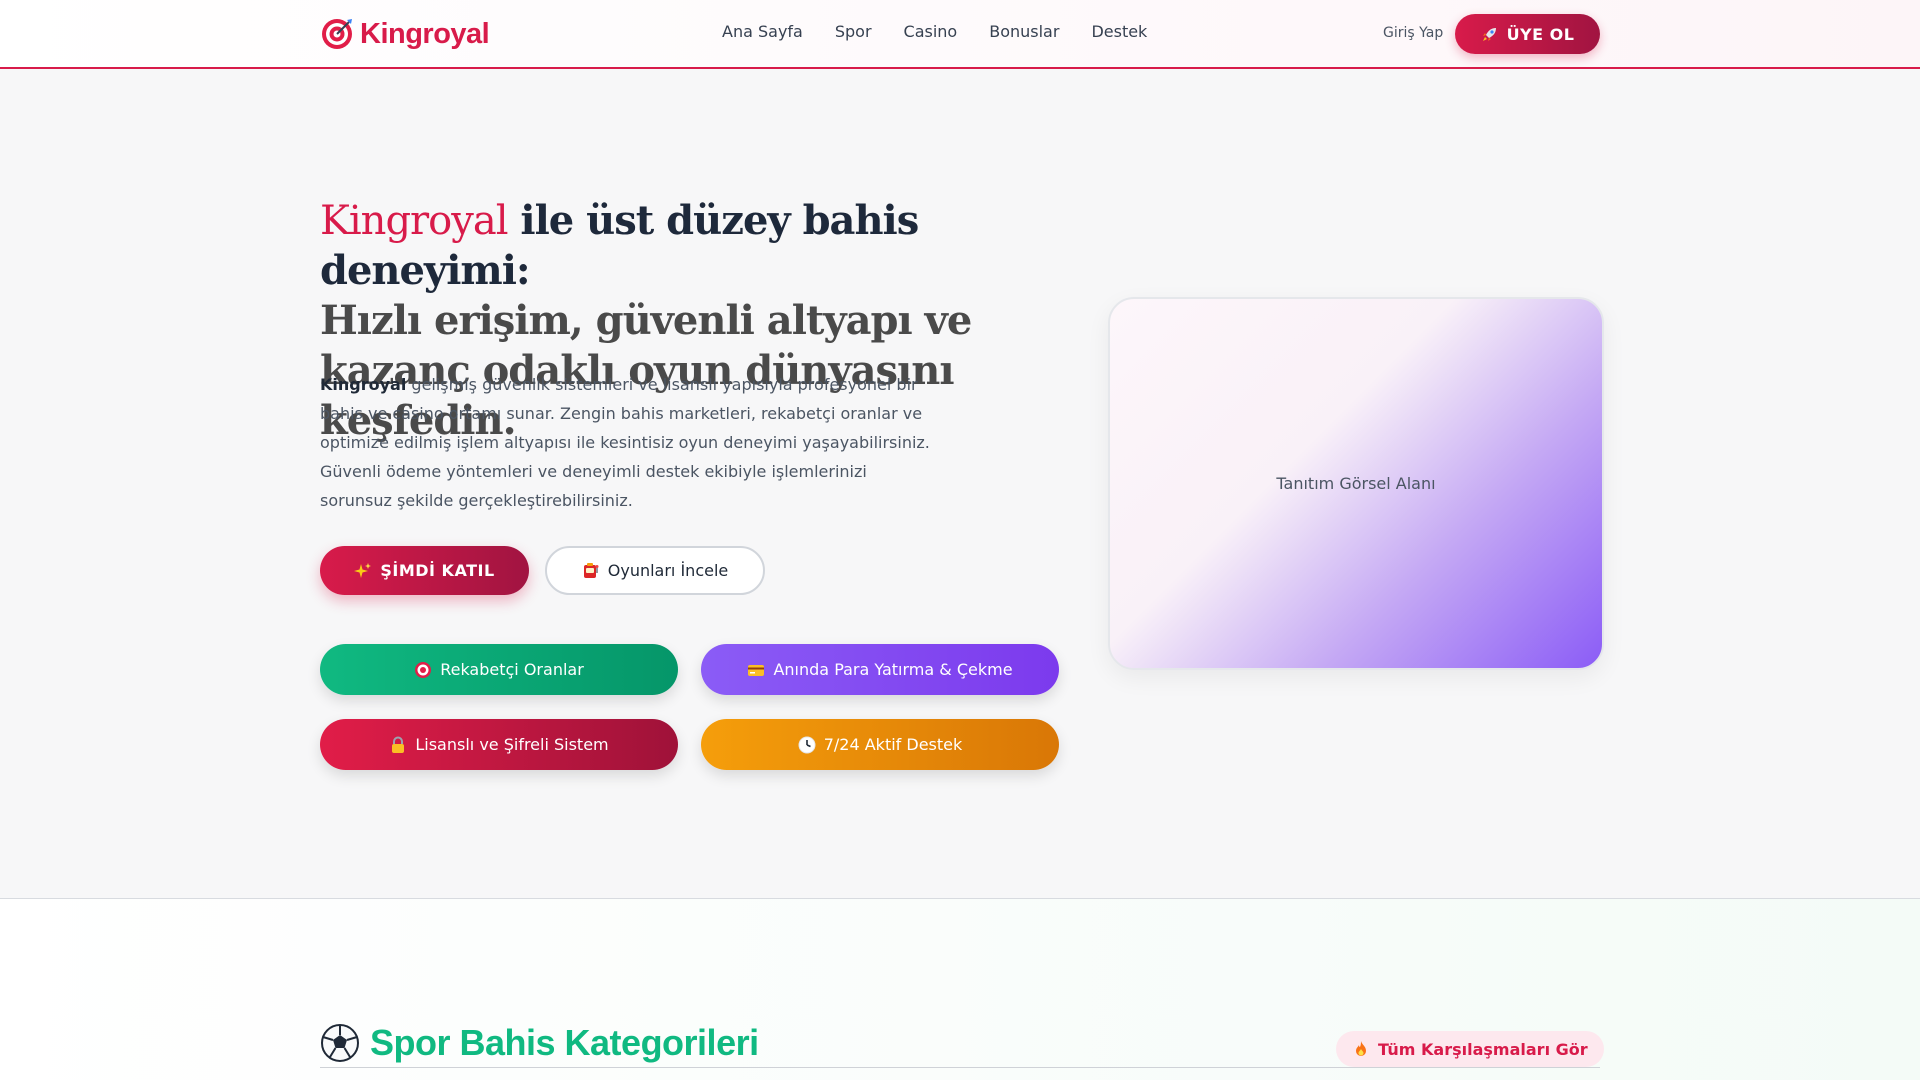  I want to click on credit-card-icon, so click(756, 670).